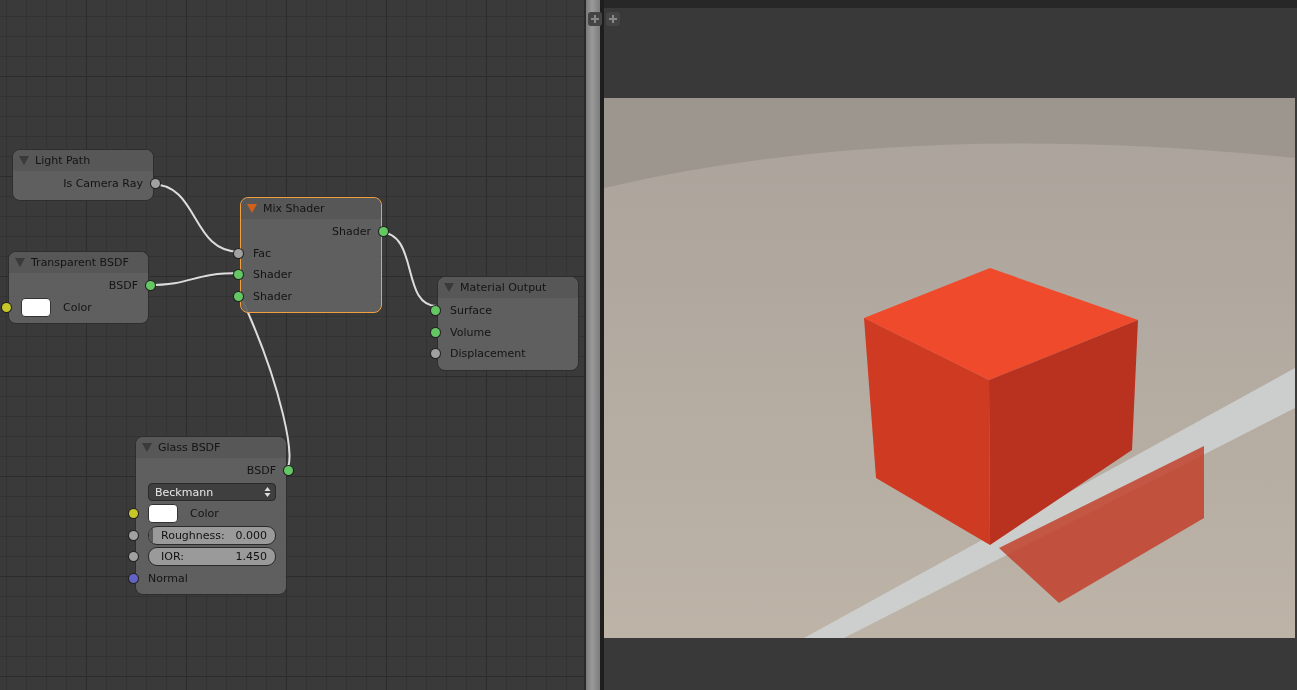  What do you see at coordinates (212, 535) in the screenshot?
I see `roughness-slider: Roughness: 0.000` at bounding box center [212, 535].